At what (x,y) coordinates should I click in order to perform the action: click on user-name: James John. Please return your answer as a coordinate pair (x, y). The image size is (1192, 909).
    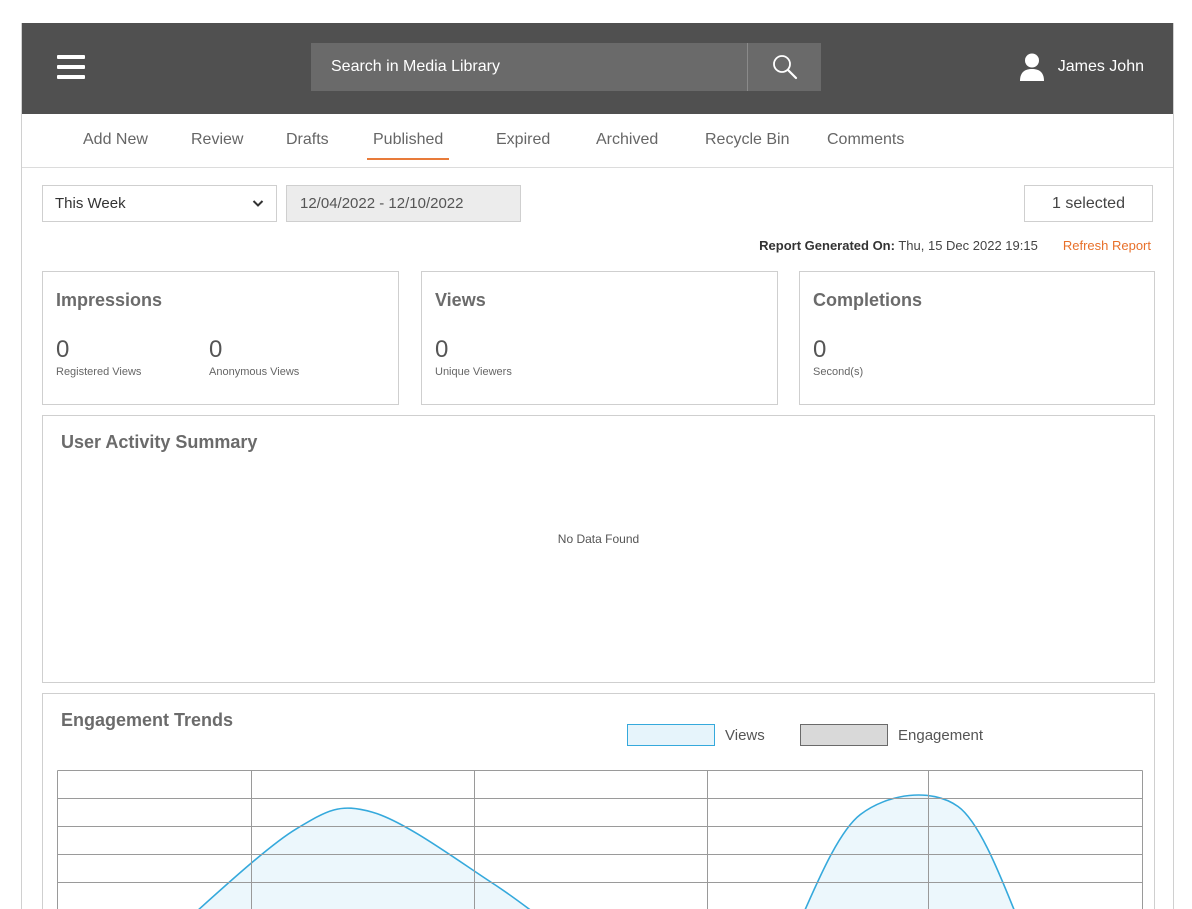
    Looking at the image, I should click on (1100, 66).